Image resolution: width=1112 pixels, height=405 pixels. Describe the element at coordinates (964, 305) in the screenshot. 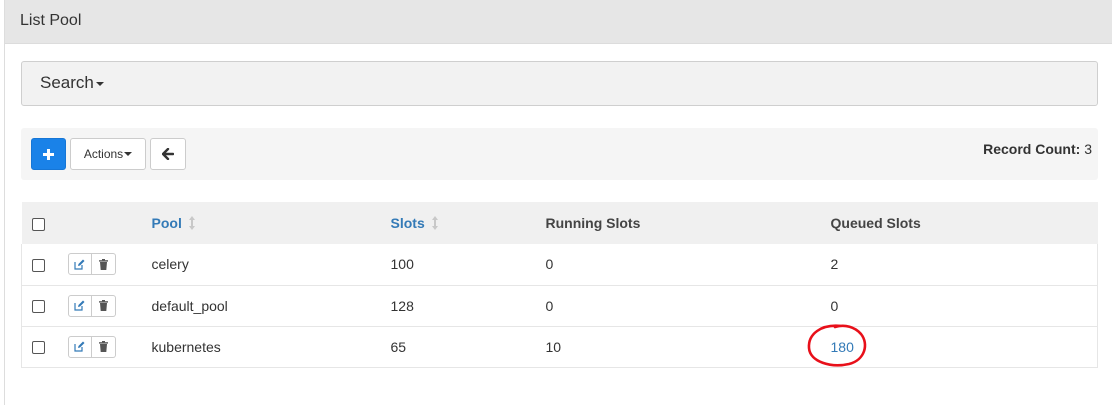

I see `queued-slots-link: 0` at that location.